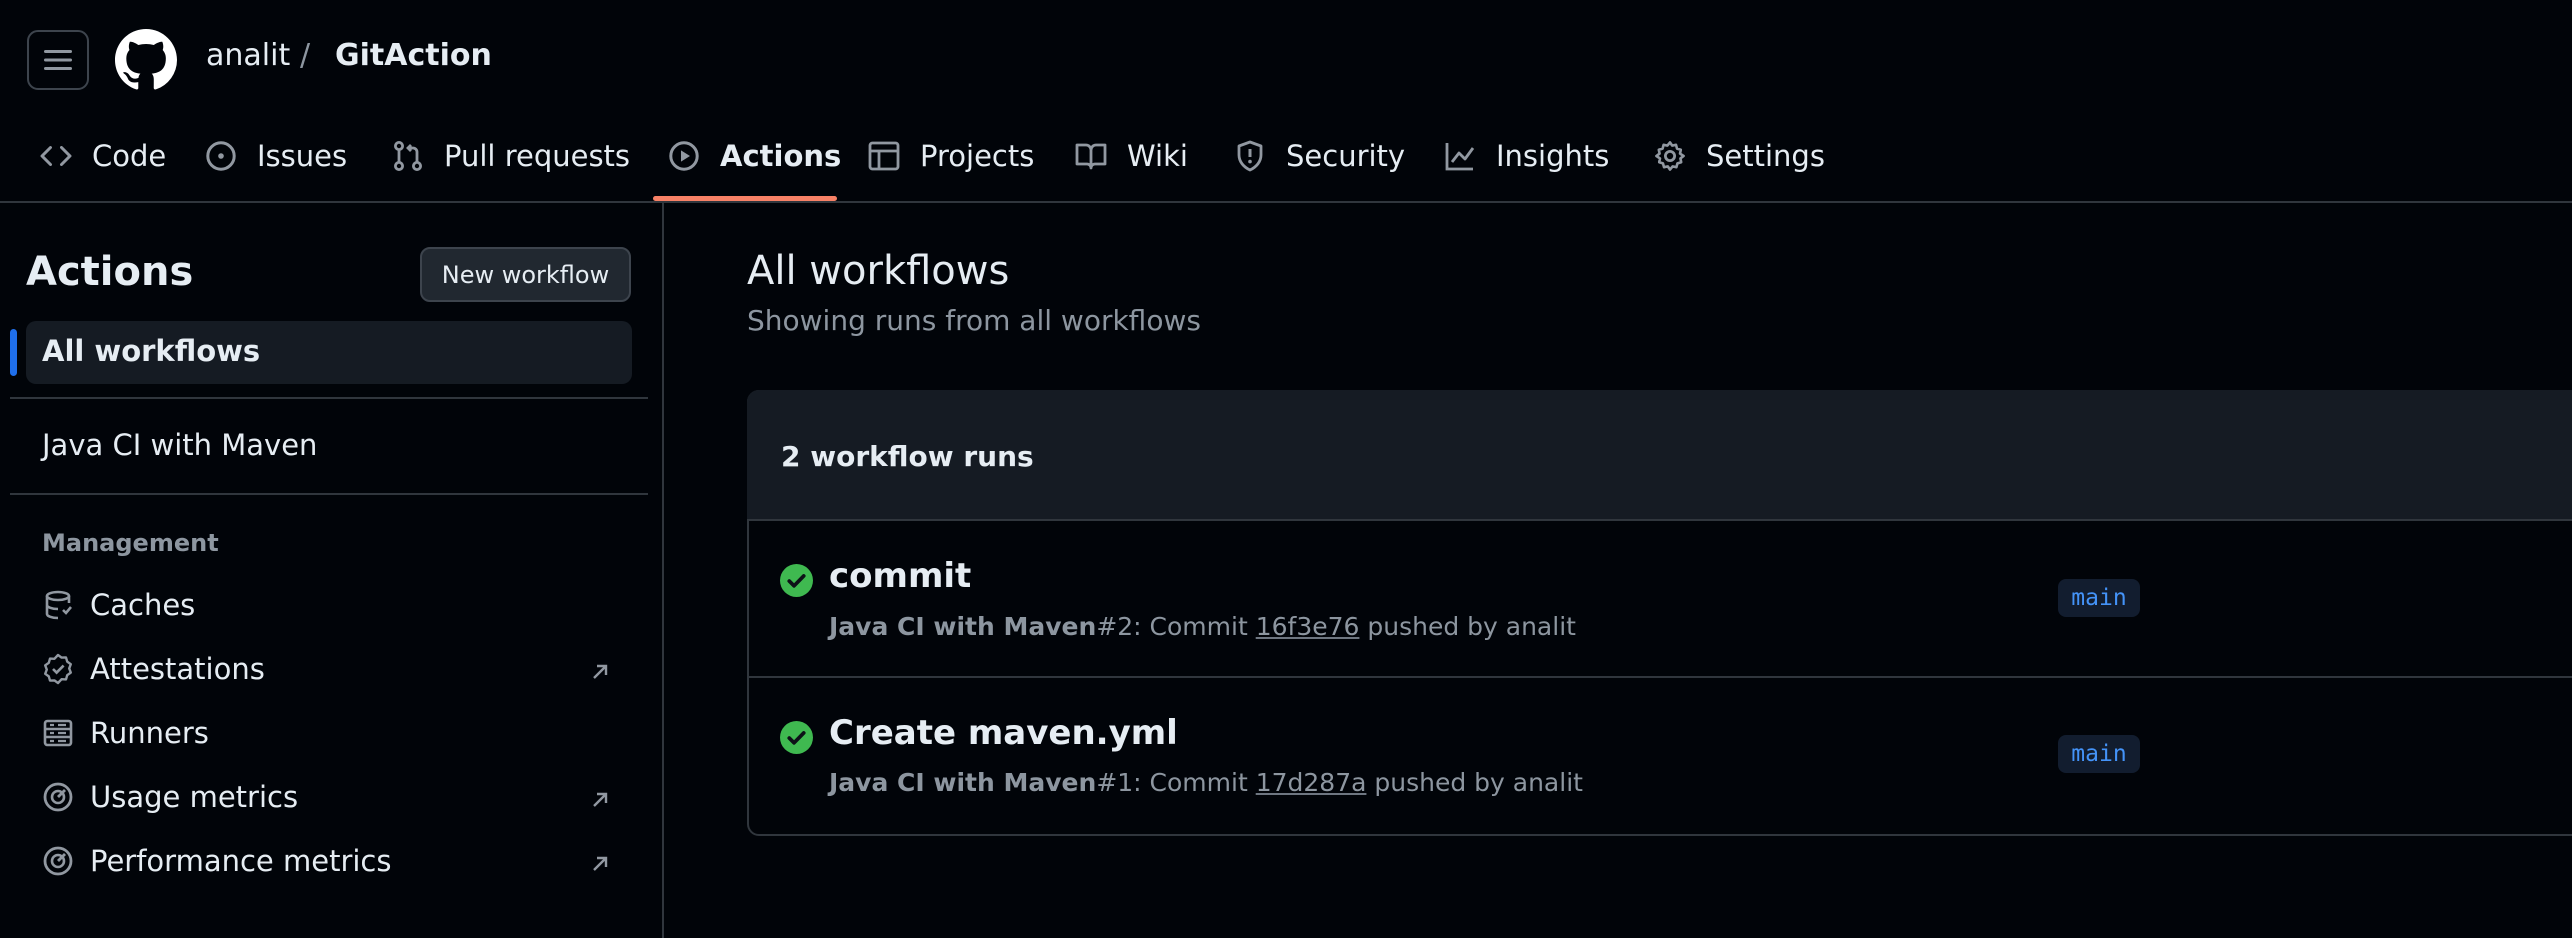 Image resolution: width=2572 pixels, height=938 pixels. Describe the element at coordinates (408, 156) in the screenshot. I see `pull-request-icon` at that location.